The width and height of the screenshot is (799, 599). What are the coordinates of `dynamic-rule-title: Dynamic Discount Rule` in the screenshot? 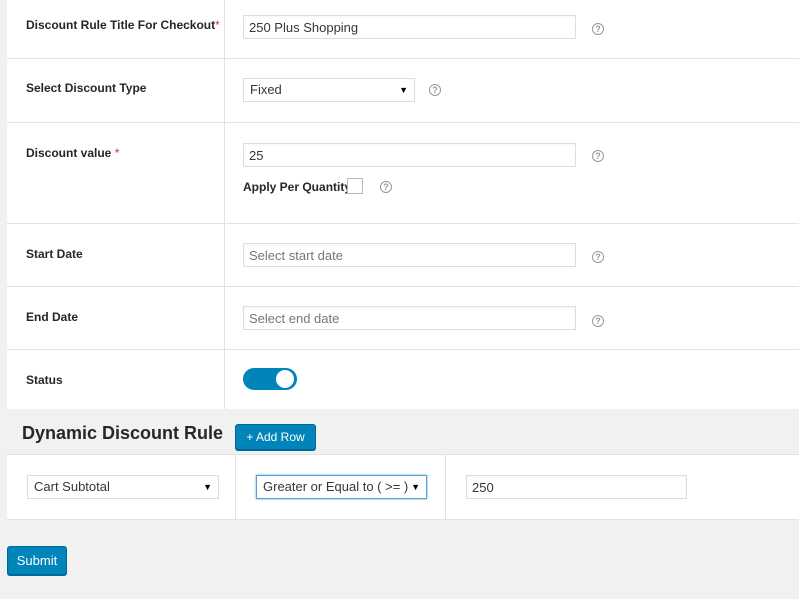 It's located at (123, 433).